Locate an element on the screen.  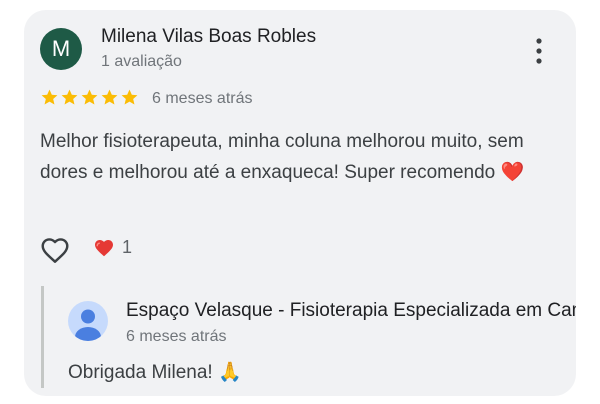
author-avatar: M is located at coordinates (61, 49).